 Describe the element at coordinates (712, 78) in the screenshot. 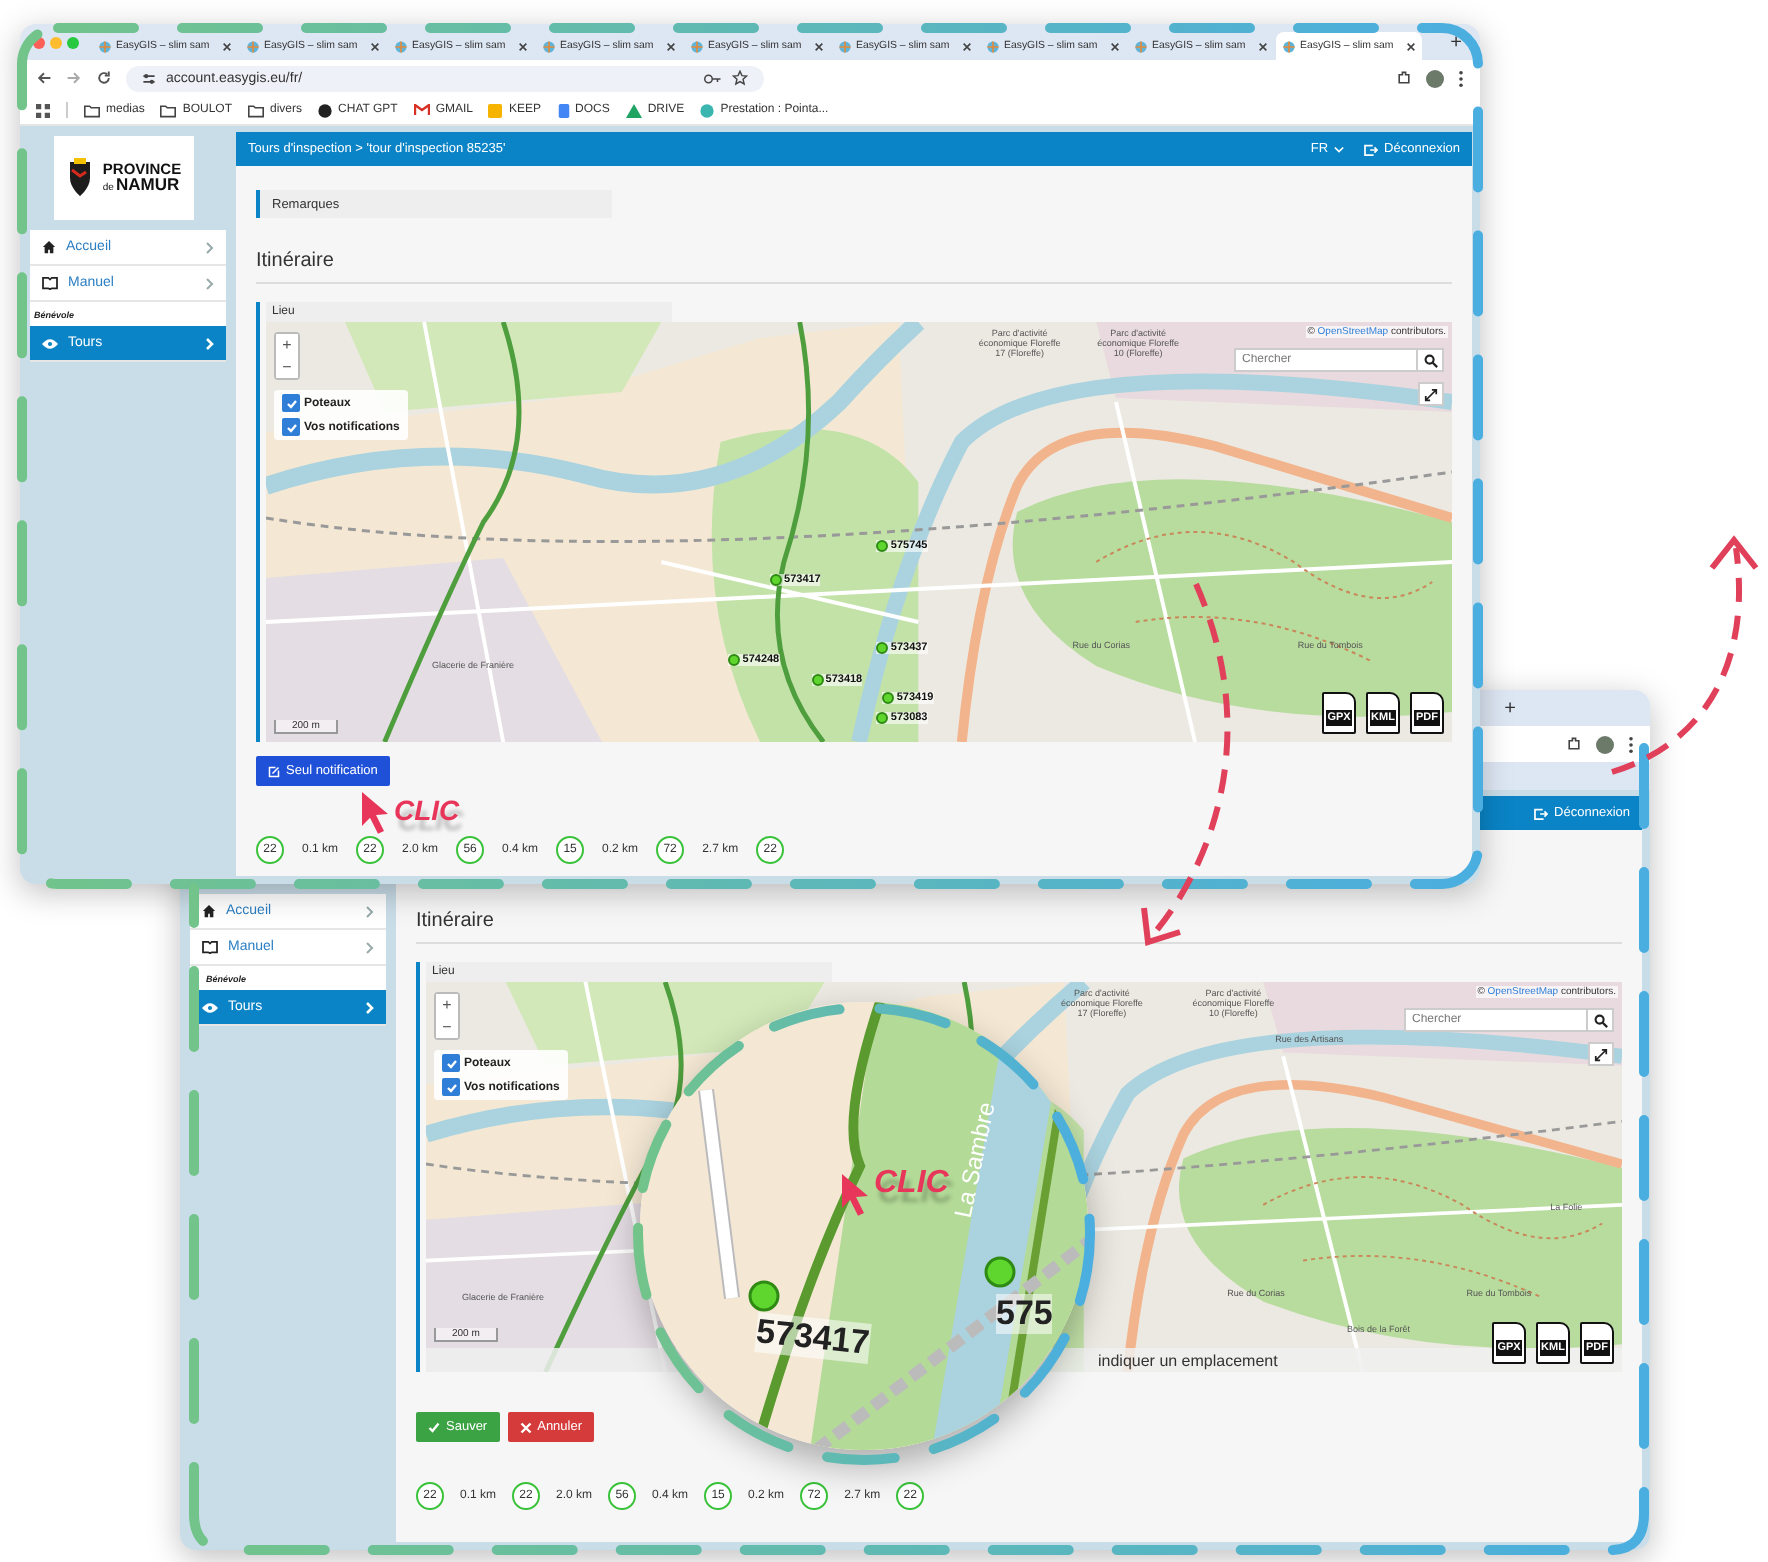

I see `key-icon` at that location.